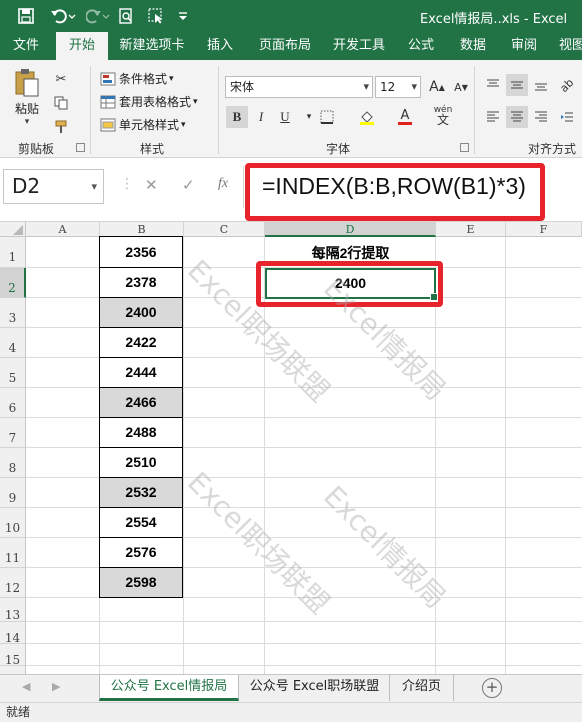 This screenshot has height=722, width=582. I want to click on column-header-b: B, so click(142, 229).